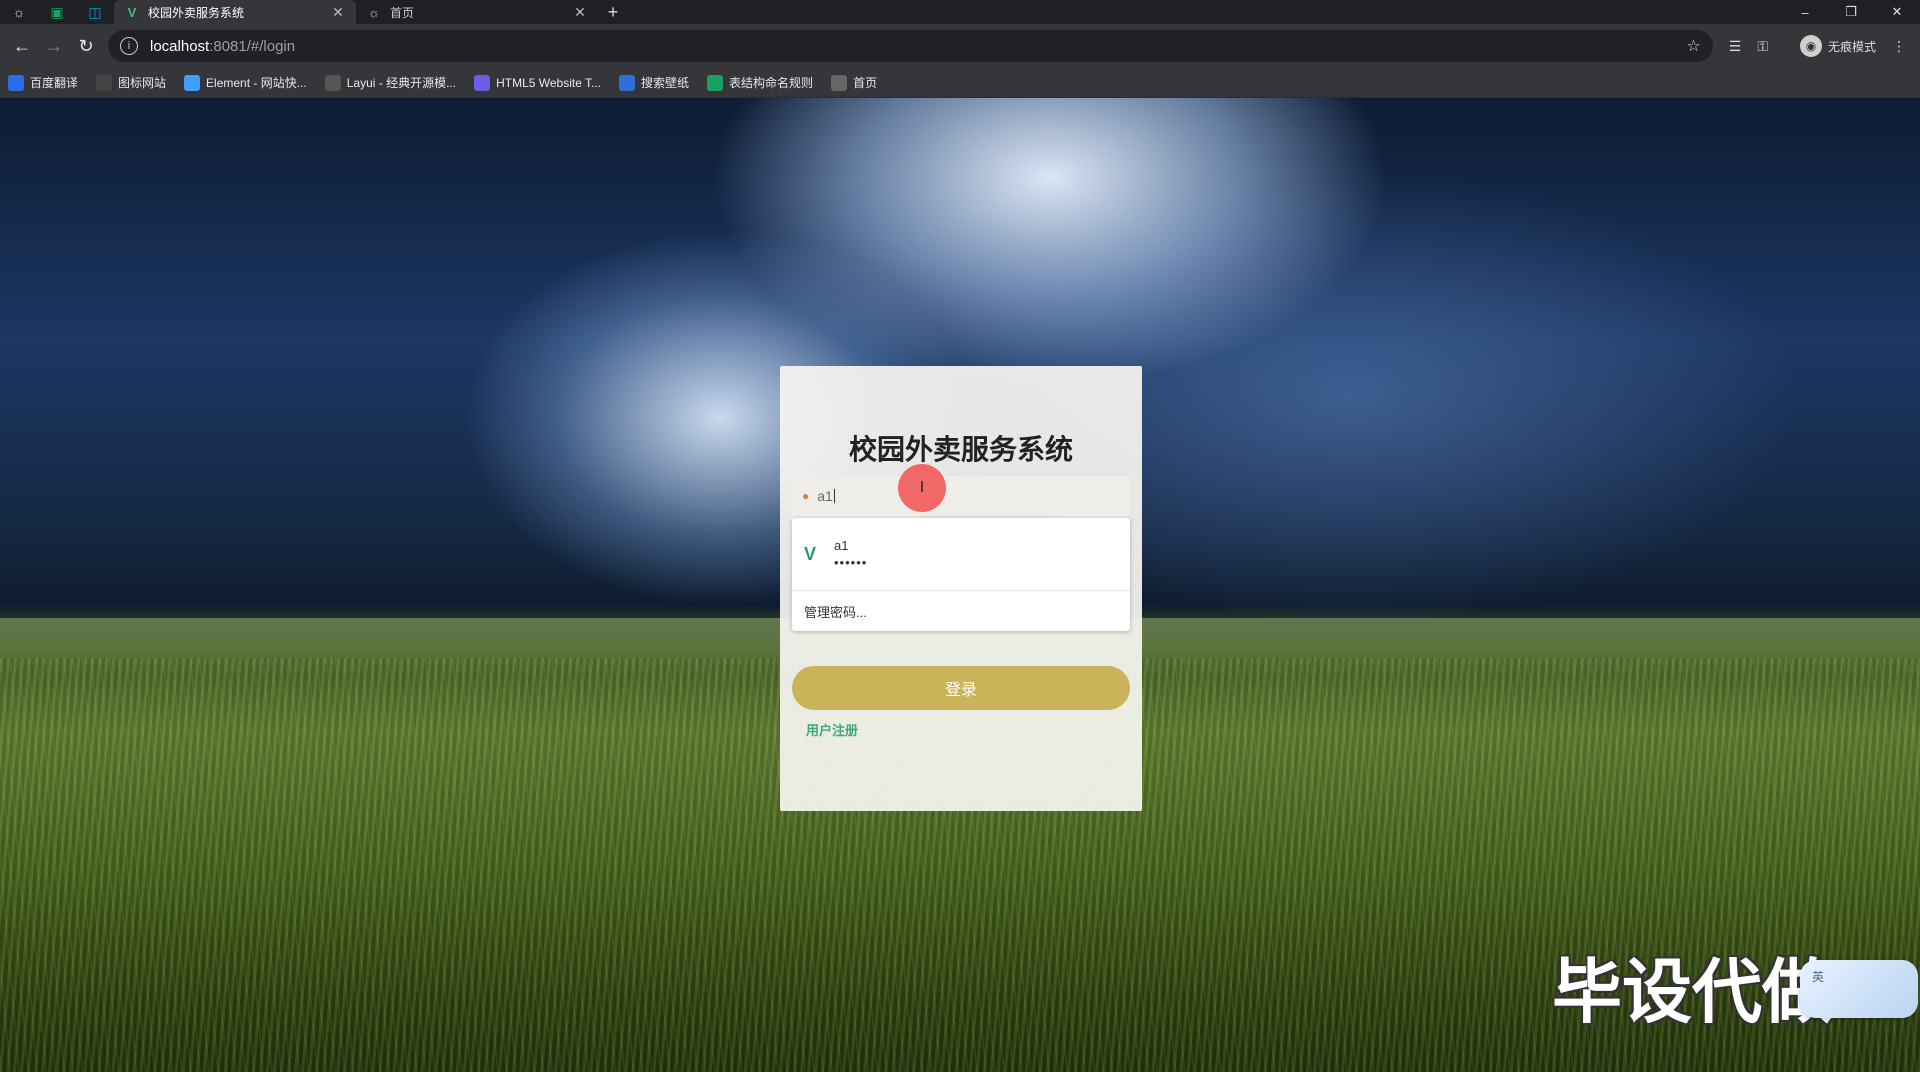  Describe the element at coordinates (613, 12) in the screenshot. I see `new-tab-button: +` at that location.